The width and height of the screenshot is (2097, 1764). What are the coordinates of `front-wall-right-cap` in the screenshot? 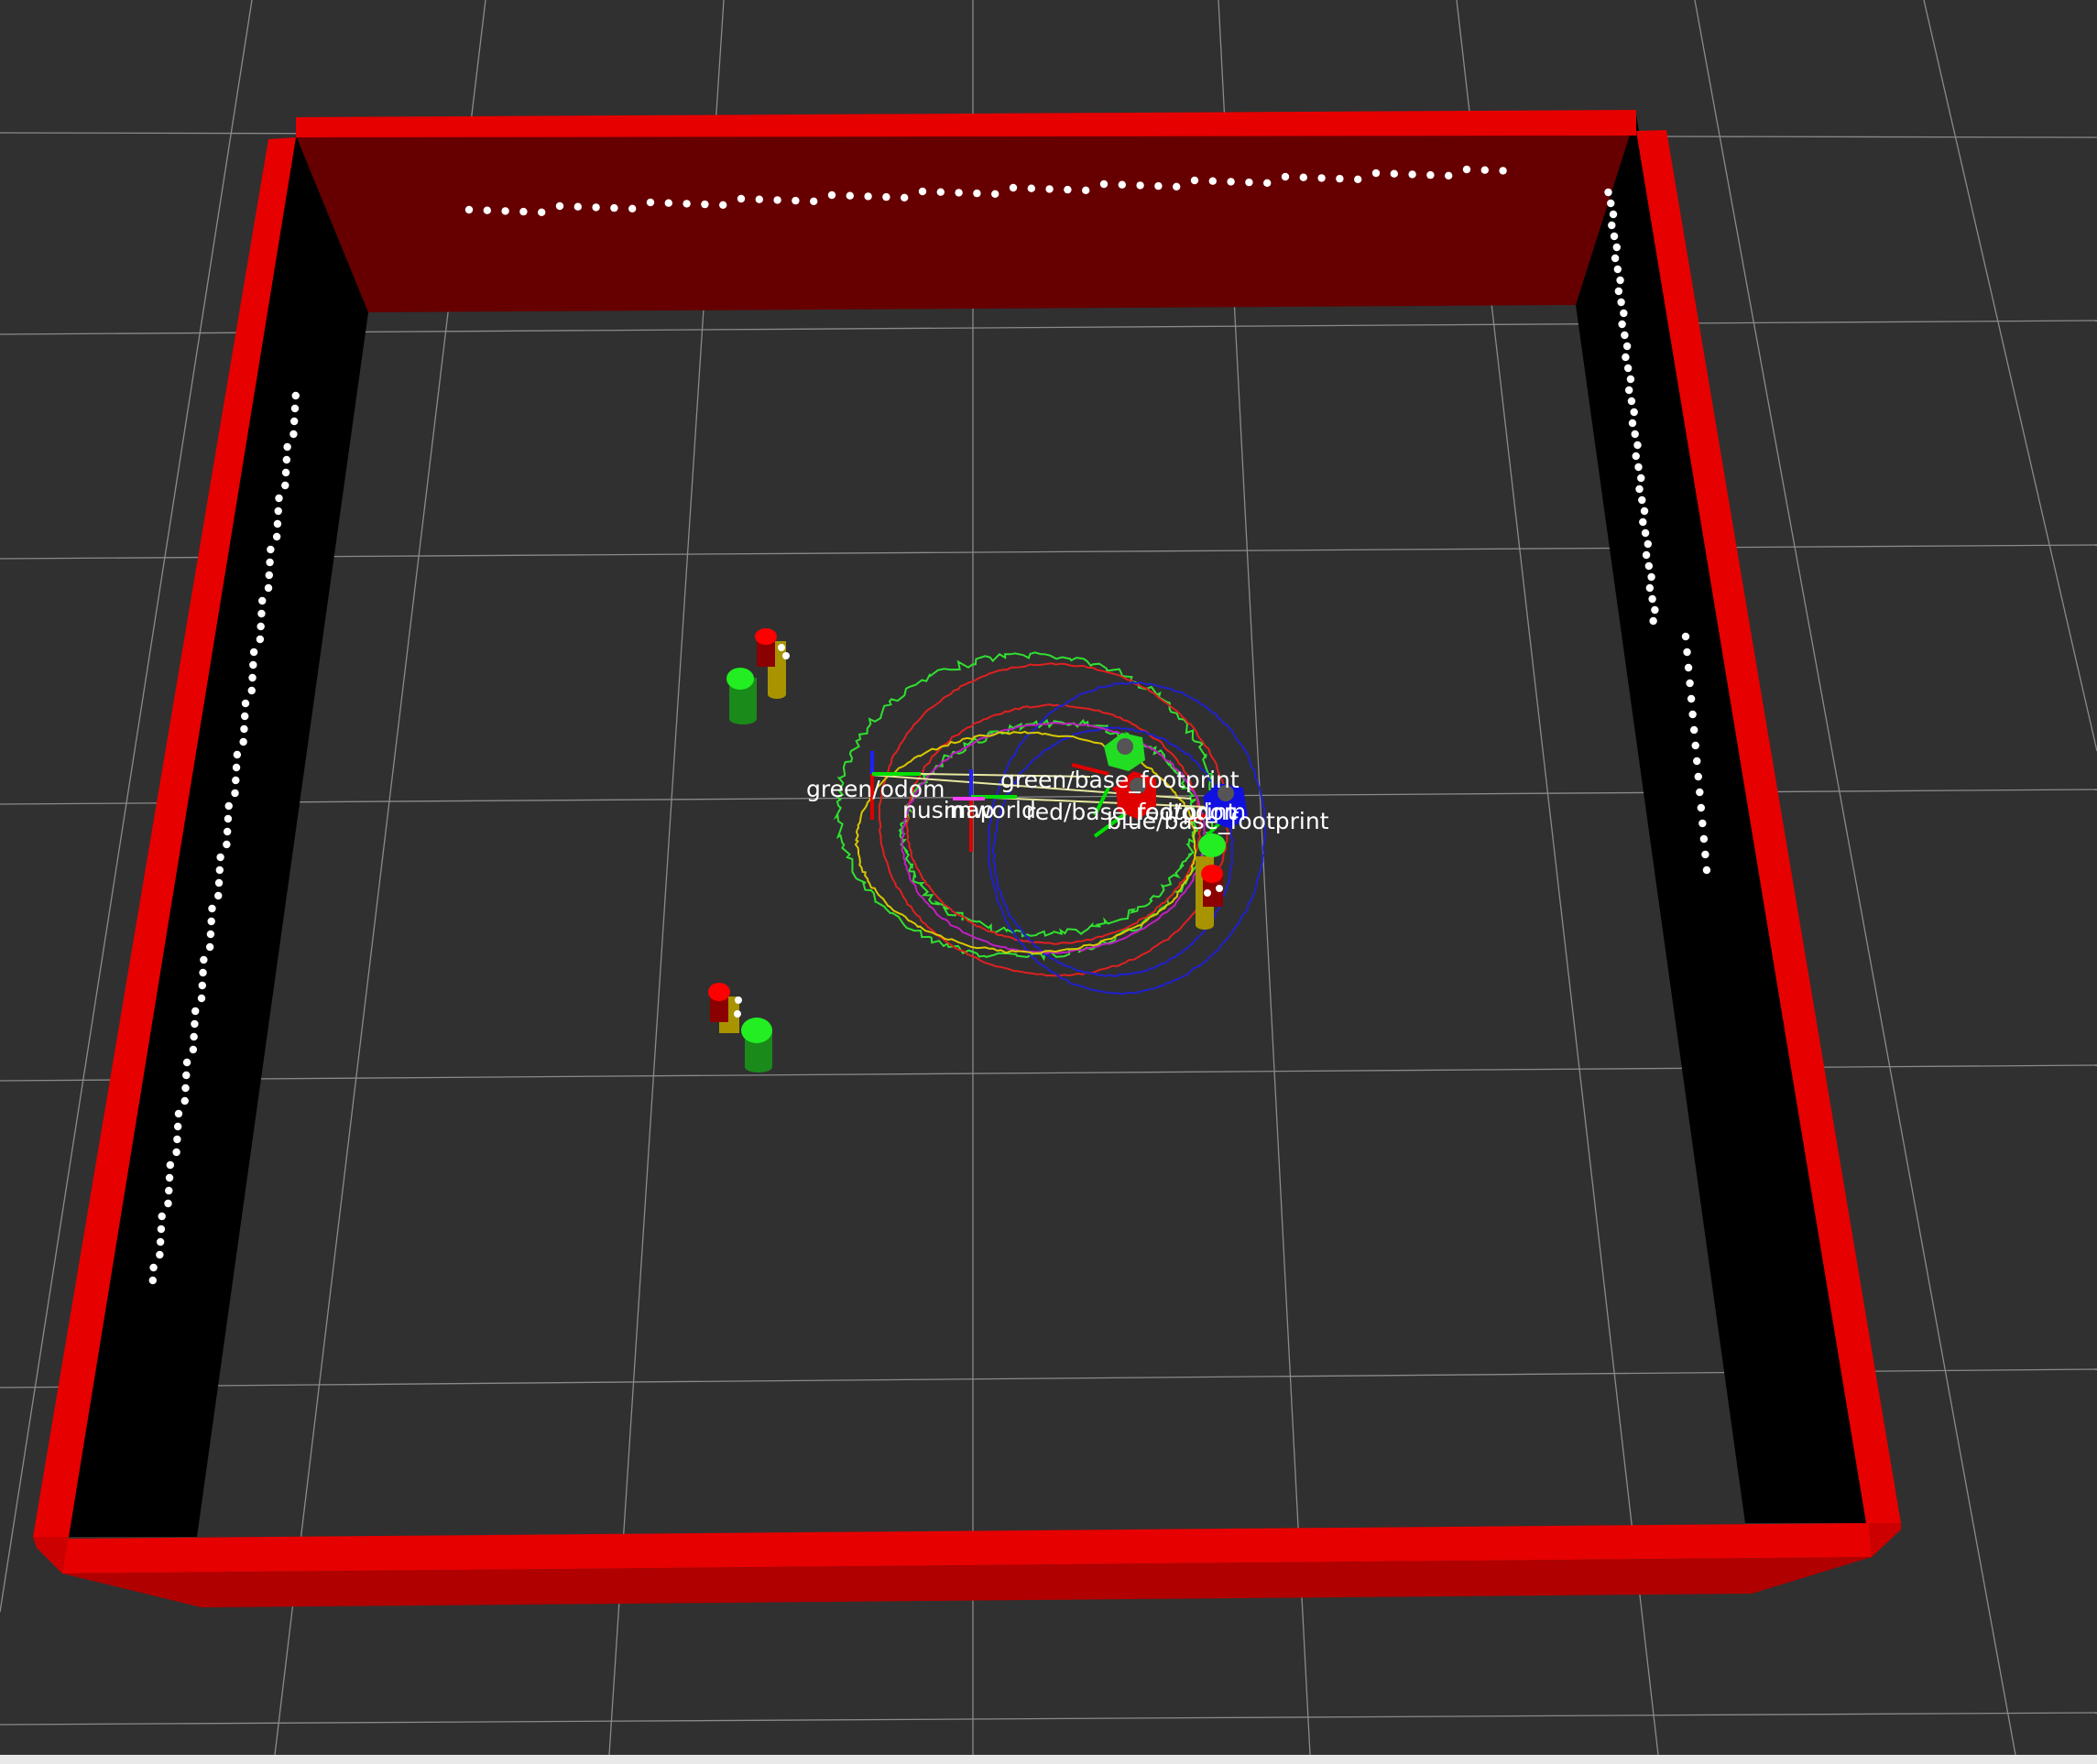 It's located at (1885, 1540).